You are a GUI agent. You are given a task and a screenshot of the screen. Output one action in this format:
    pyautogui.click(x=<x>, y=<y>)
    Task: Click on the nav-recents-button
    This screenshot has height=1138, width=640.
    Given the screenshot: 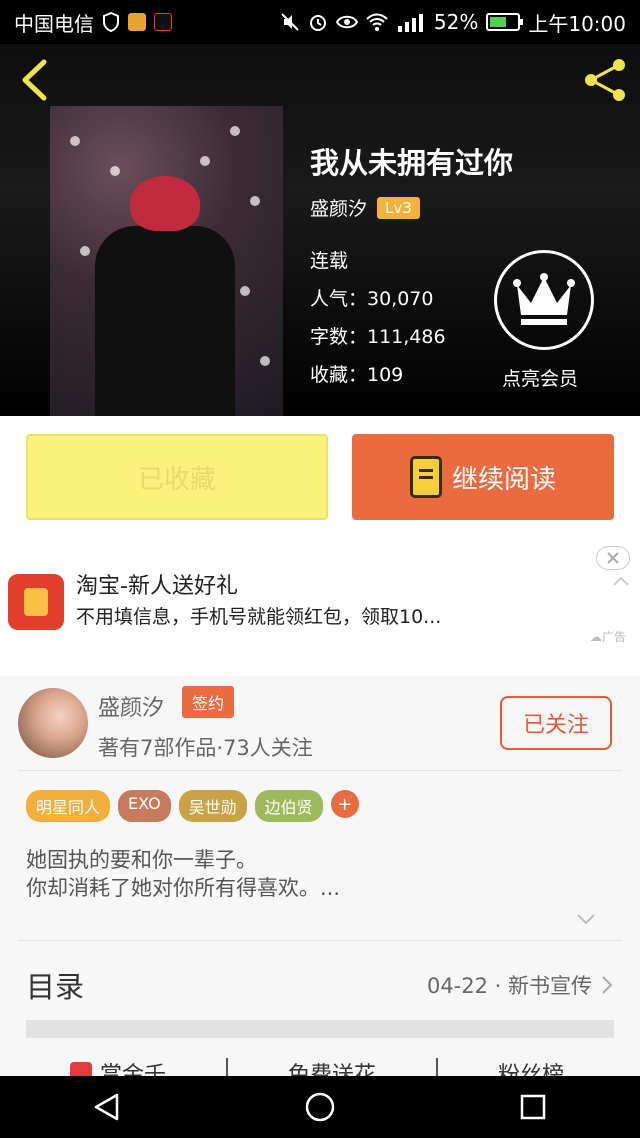 What is the action you would take?
    pyautogui.click(x=533, y=1107)
    